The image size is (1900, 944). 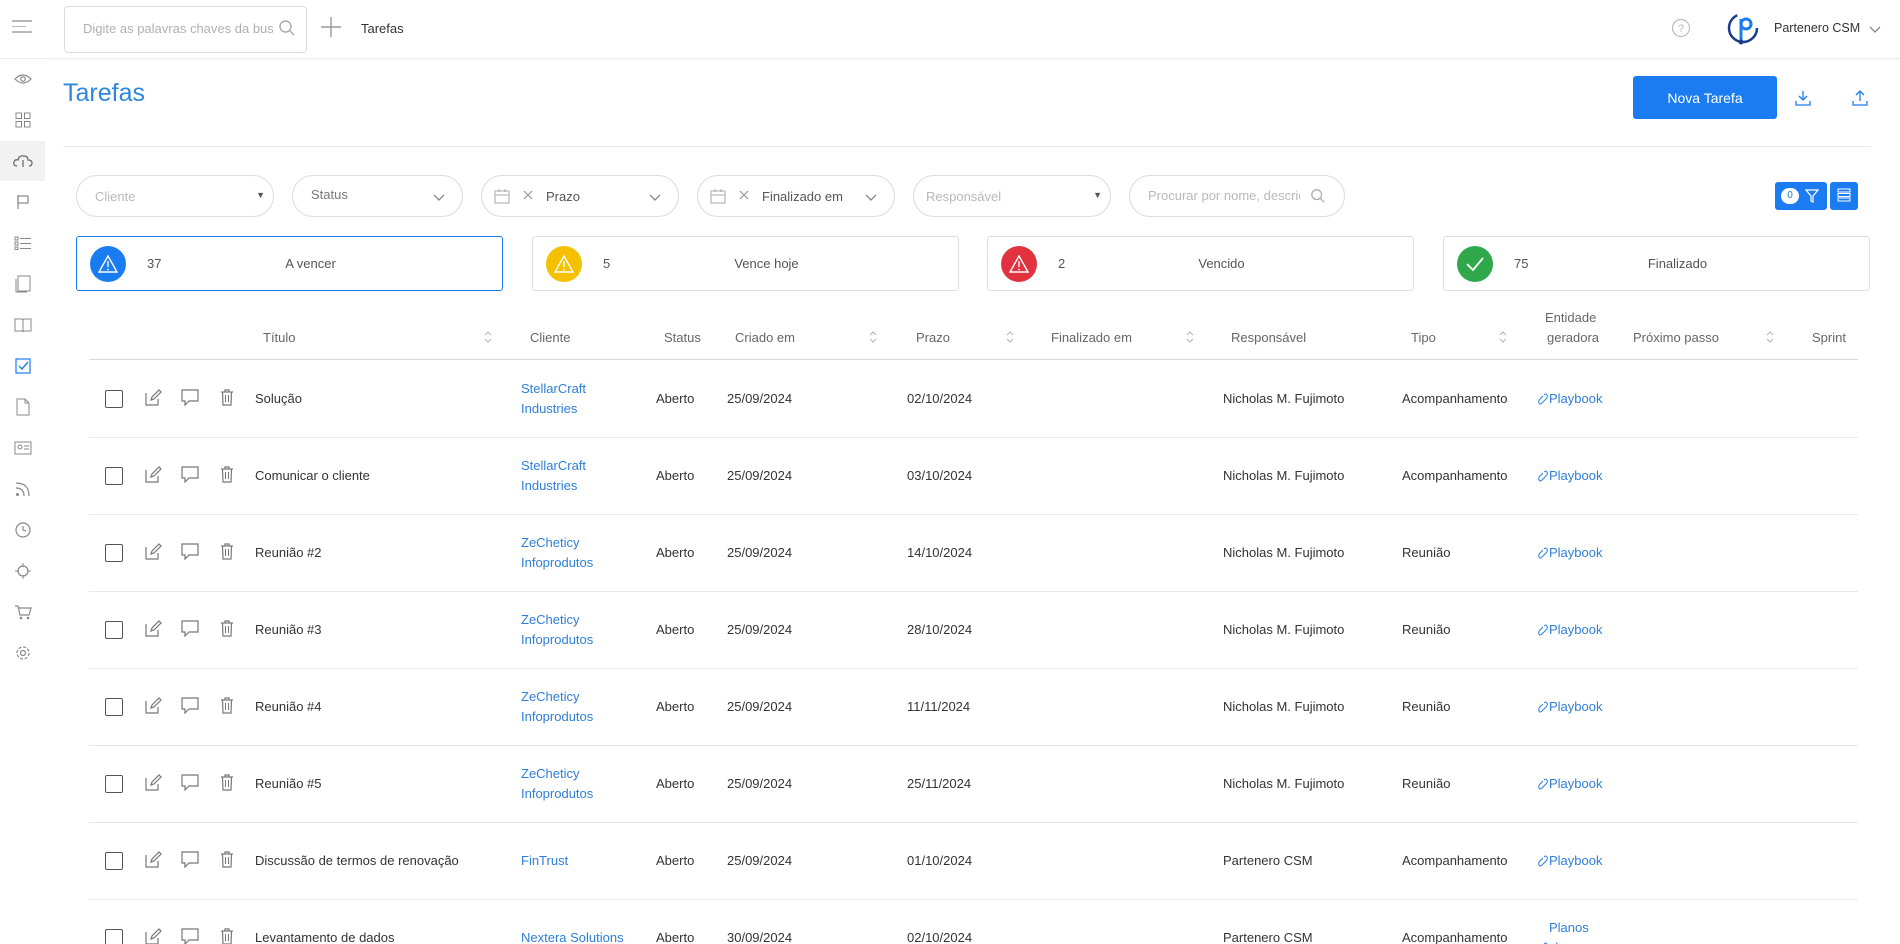 I want to click on row-title: Reunião #4, so click(x=288, y=706).